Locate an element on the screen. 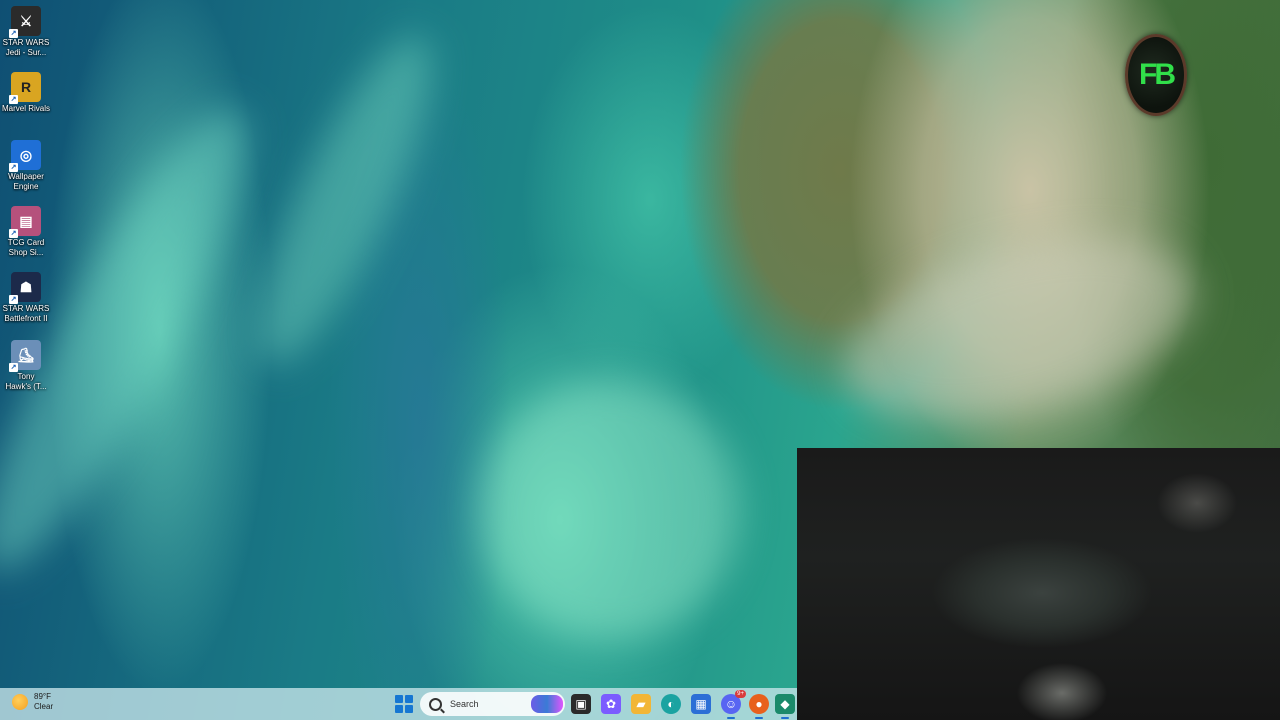 The height and width of the screenshot is (720, 1280). search-placeholder: Search is located at coordinates (464, 704).